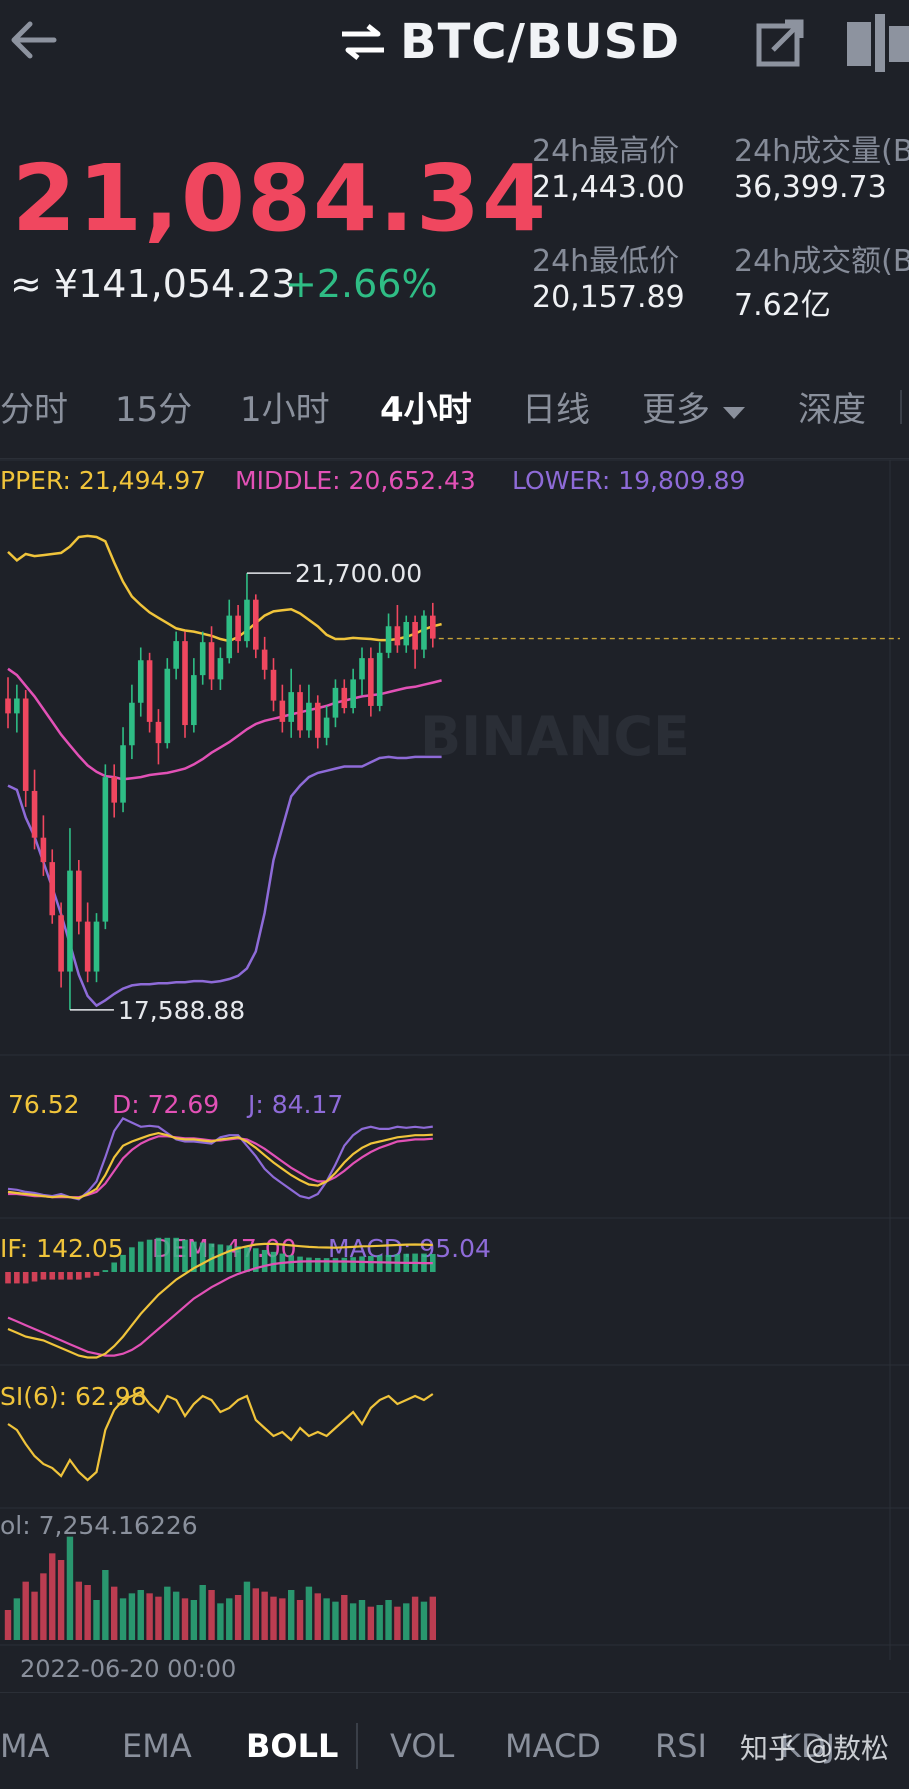  I want to click on tab-boll: BOLL, so click(292, 1746).